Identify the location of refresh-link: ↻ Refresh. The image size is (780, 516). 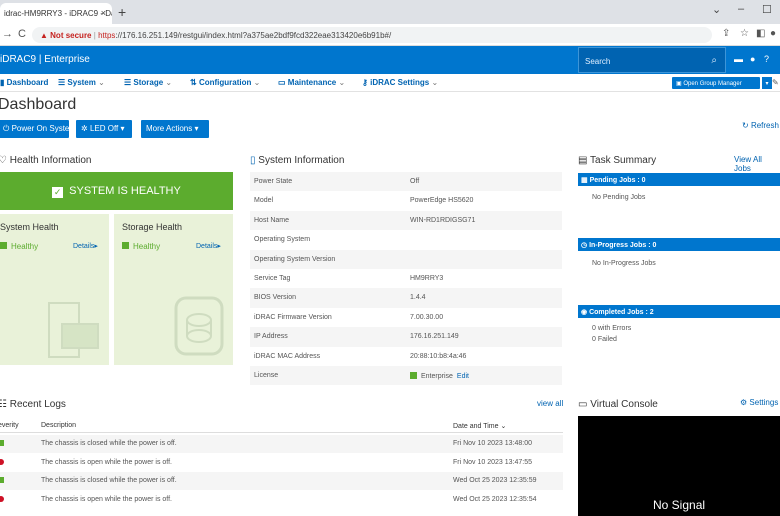
(760, 125).